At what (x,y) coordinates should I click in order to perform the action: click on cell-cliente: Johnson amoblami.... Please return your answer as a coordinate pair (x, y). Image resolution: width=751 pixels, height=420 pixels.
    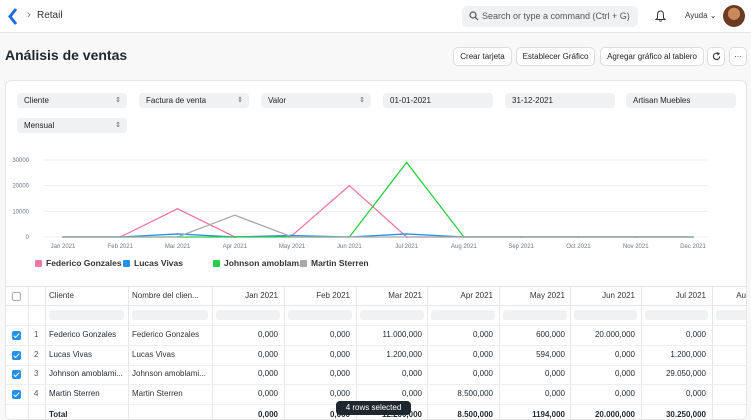
    Looking at the image, I should click on (87, 373).